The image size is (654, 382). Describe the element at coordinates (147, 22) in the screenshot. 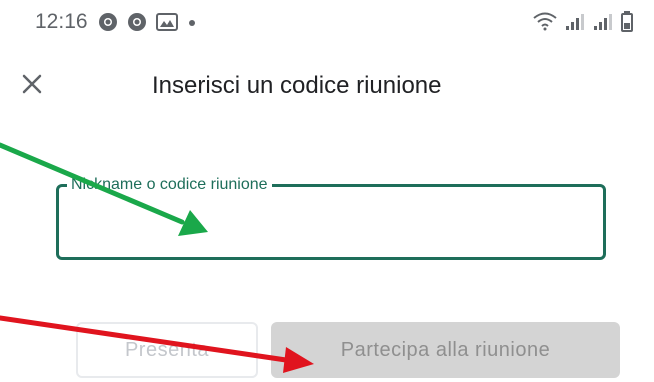

I see `notification-icons` at that location.